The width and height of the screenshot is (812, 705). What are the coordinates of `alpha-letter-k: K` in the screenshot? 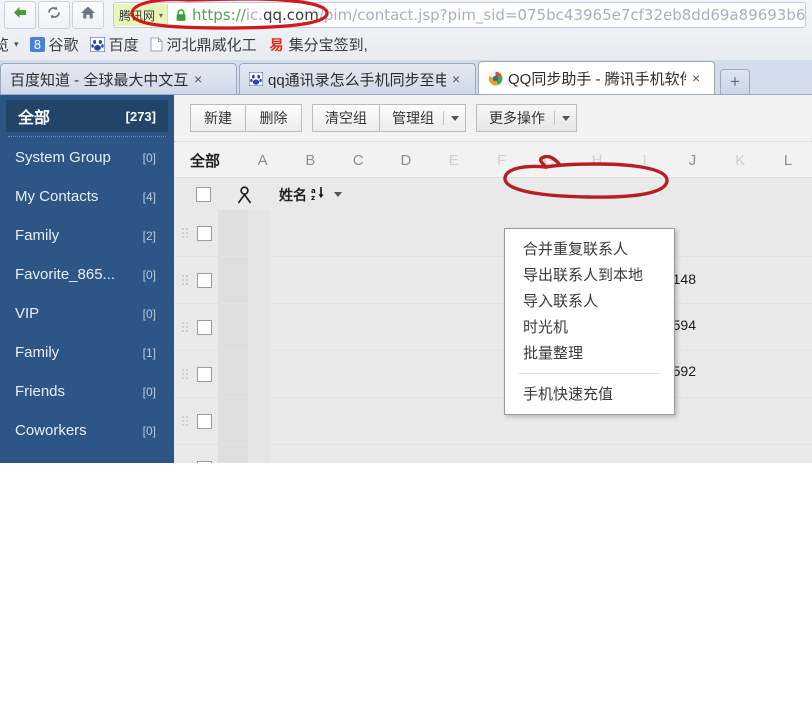 It's located at (740, 160).